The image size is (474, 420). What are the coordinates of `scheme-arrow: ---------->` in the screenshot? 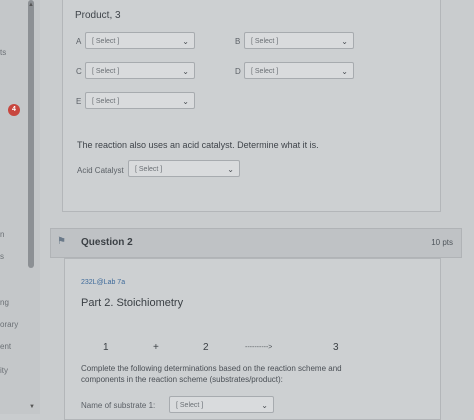 It's located at (259, 347).